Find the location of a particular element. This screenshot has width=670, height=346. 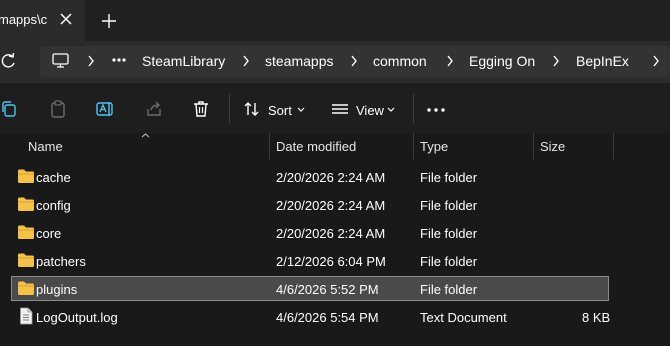

file-name: patchers is located at coordinates (61, 261).